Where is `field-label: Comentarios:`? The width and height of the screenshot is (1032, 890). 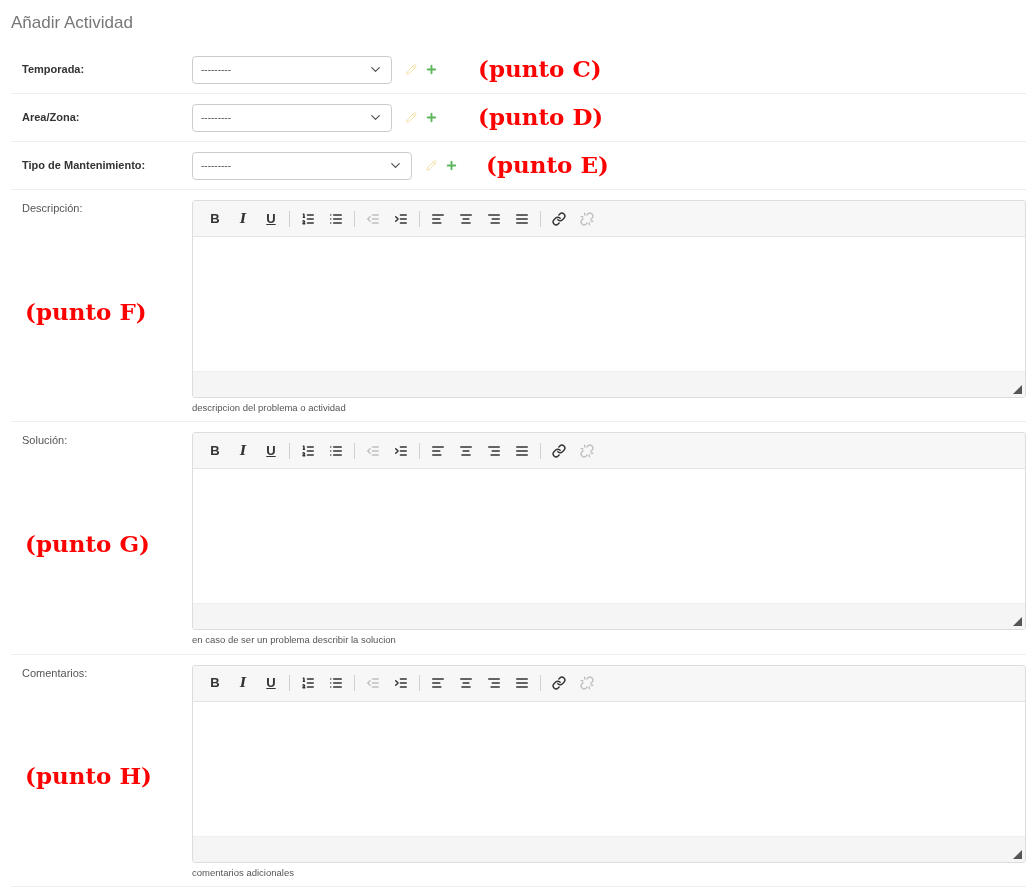
field-label: Comentarios: is located at coordinates (55, 673).